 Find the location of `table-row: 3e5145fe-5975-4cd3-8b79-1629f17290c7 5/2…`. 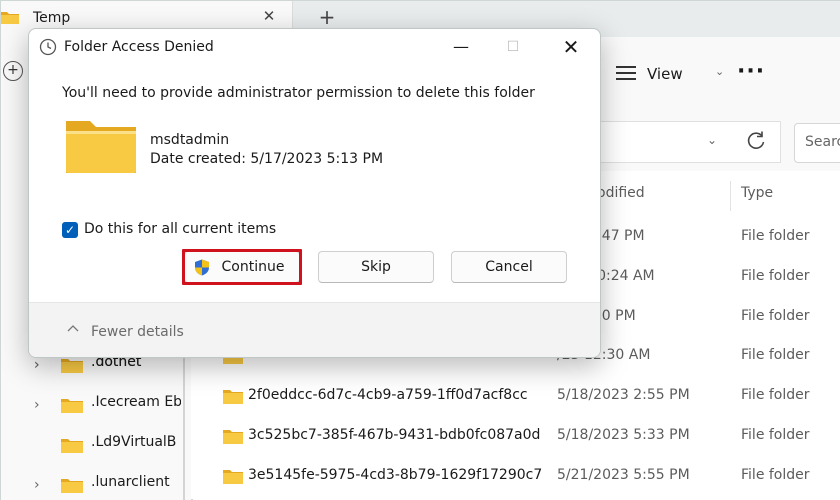

table-row: 3e5145fe-5975-4cd3-8b79-1629f17290c7 5/2… is located at coordinates (516, 476).